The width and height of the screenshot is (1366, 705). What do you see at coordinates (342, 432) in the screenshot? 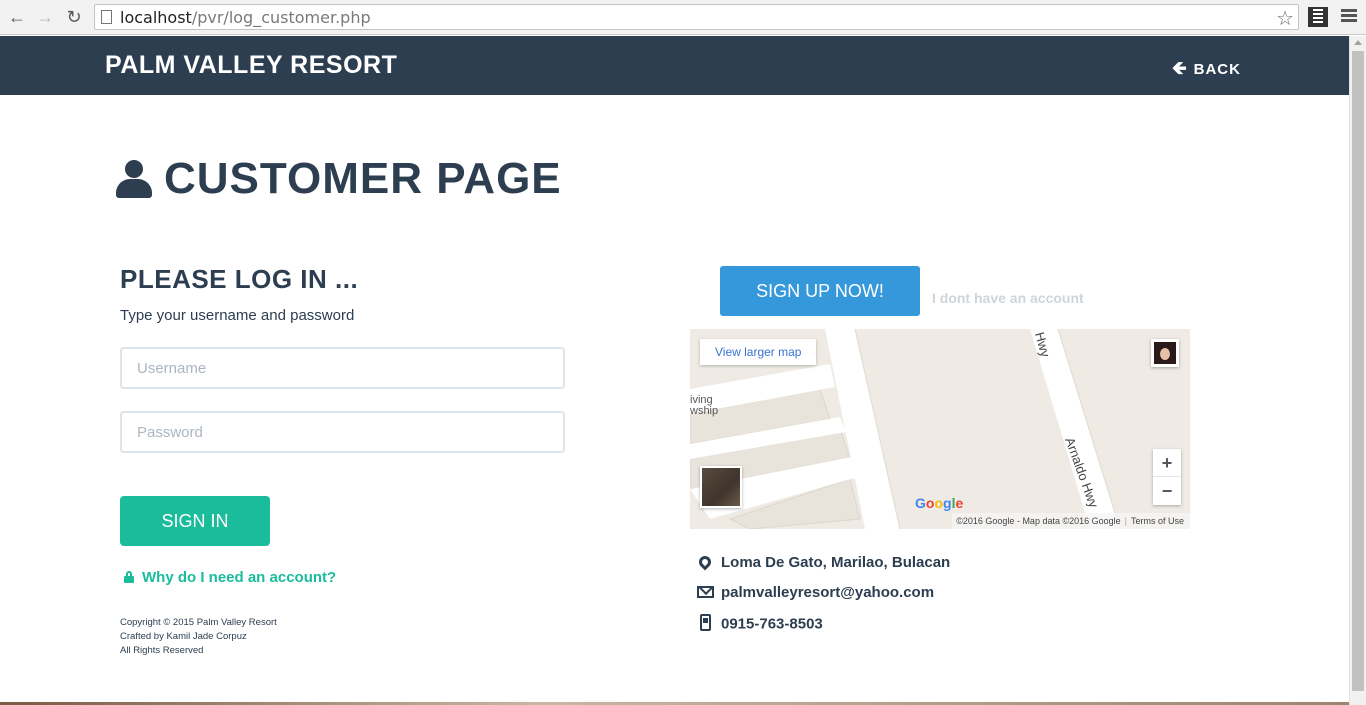
I see `password-input` at bounding box center [342, 432].